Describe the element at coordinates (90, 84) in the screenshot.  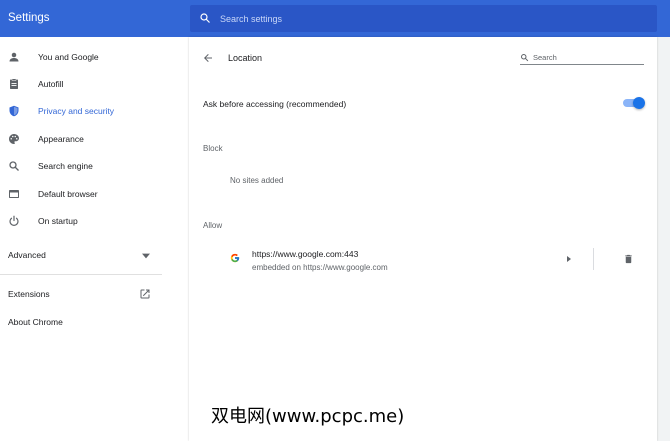
I see `sidebar-item-autofill: Autofill` at that location.